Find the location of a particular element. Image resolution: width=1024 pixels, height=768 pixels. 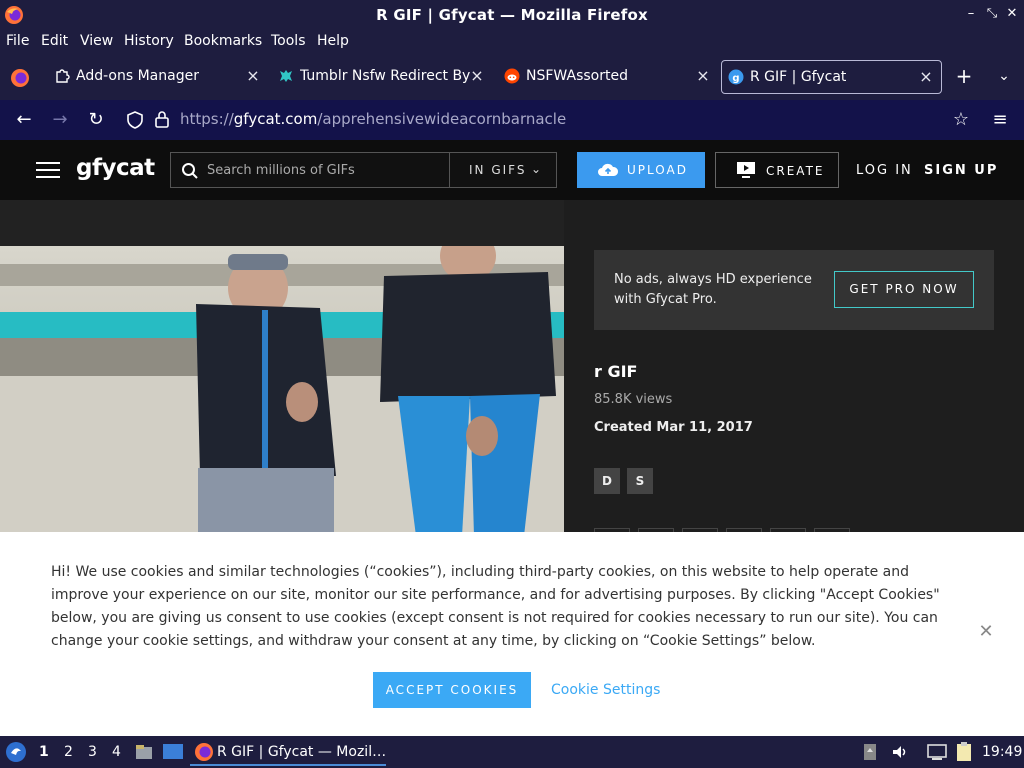

close-window-button: ✕ is located at coordinates (1012, 14).